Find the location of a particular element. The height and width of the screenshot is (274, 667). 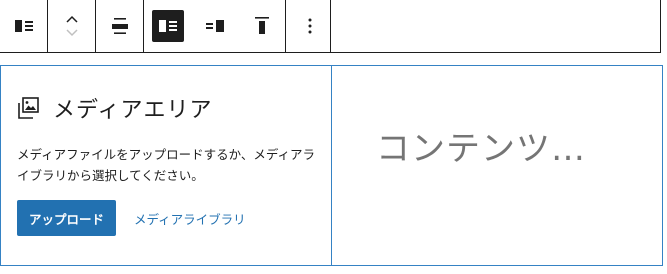

media-library-button: メディアライブラリ is located at coordinates (190, 218).